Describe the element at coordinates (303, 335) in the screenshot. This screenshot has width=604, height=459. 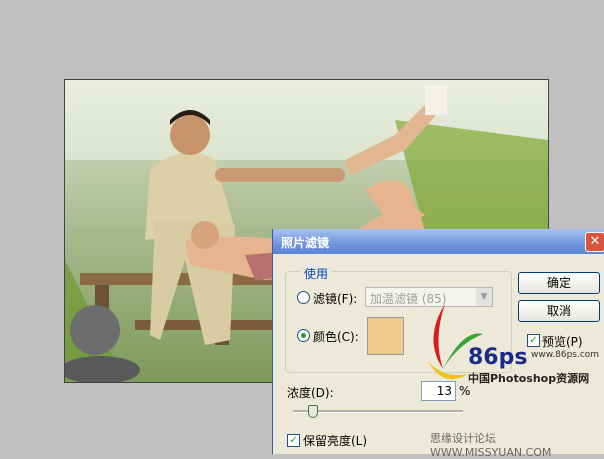
I see `color-radio` at that location.